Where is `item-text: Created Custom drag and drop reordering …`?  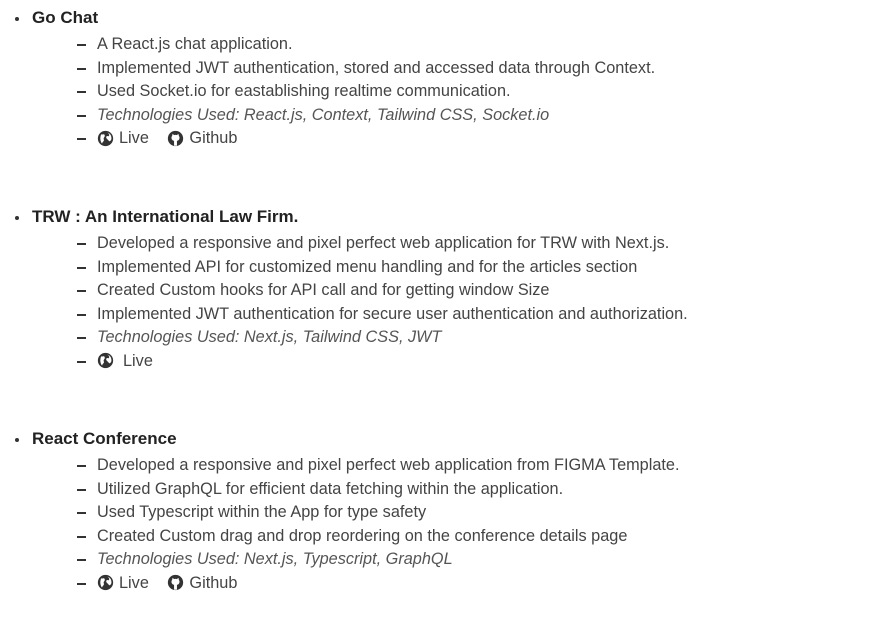 item-text: Created Custom drag and drop reordering … is located at coordinates (362, 535).